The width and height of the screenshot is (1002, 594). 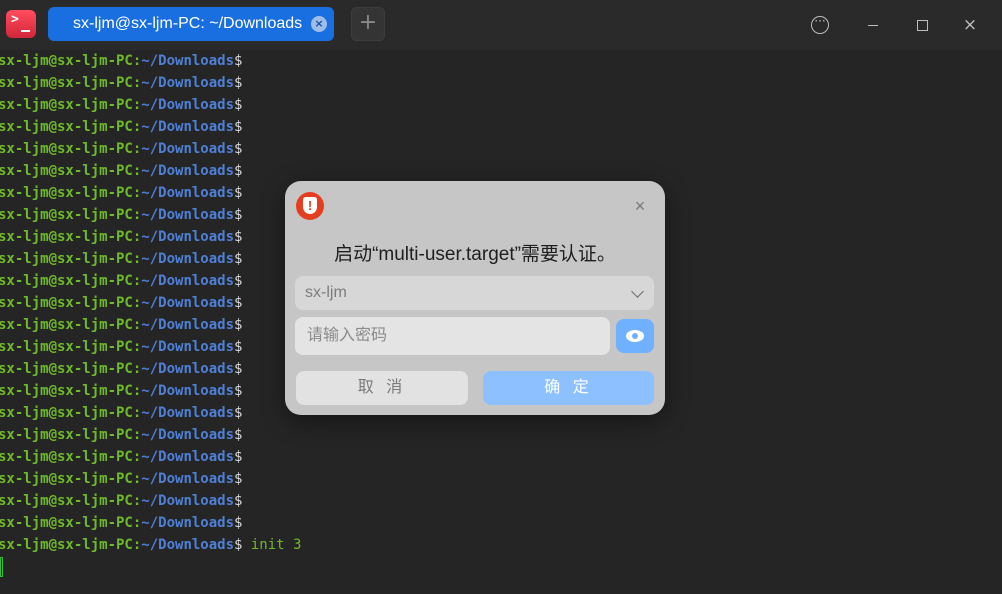 I want to click on eye-pupil, so click(x=635, y=336).